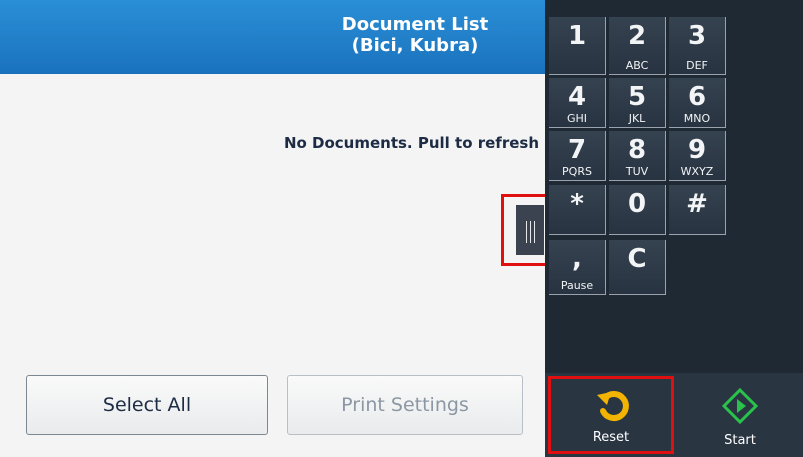 This screenshot has width=803, height=457. What do you see at coordinates (272, 37) in the screenshot?
I see `header-bar: Document List (Bici, Kubra)` at bounding box center [272, 37].